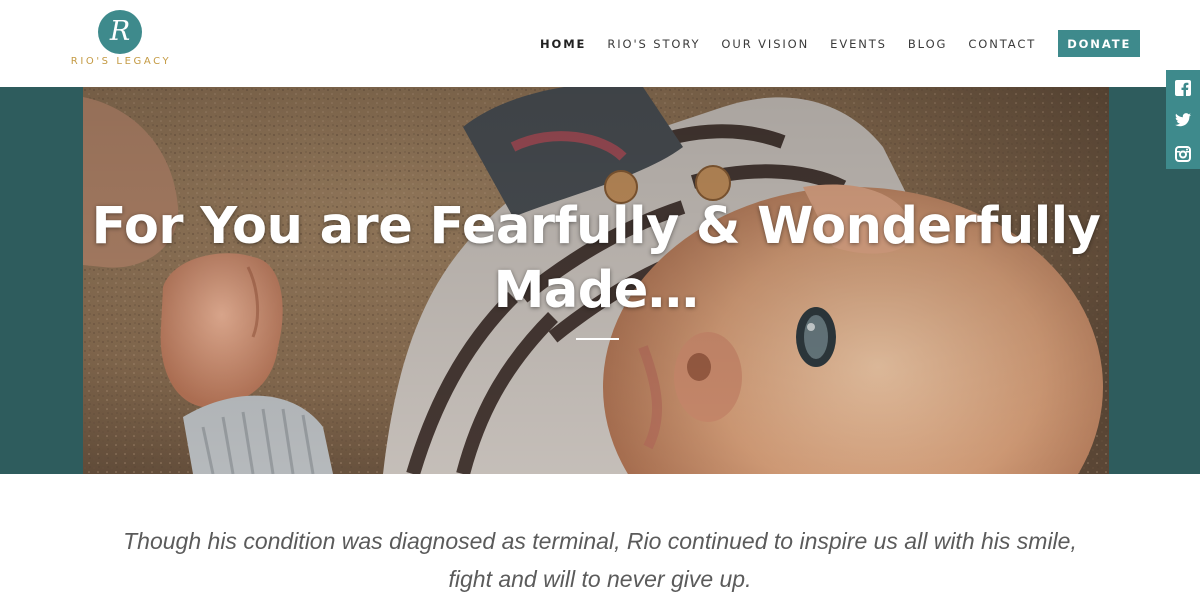 The width and height of the screenshot is (1200, 593). I want to click on donate-button: DONATE, so click(1099, 43).